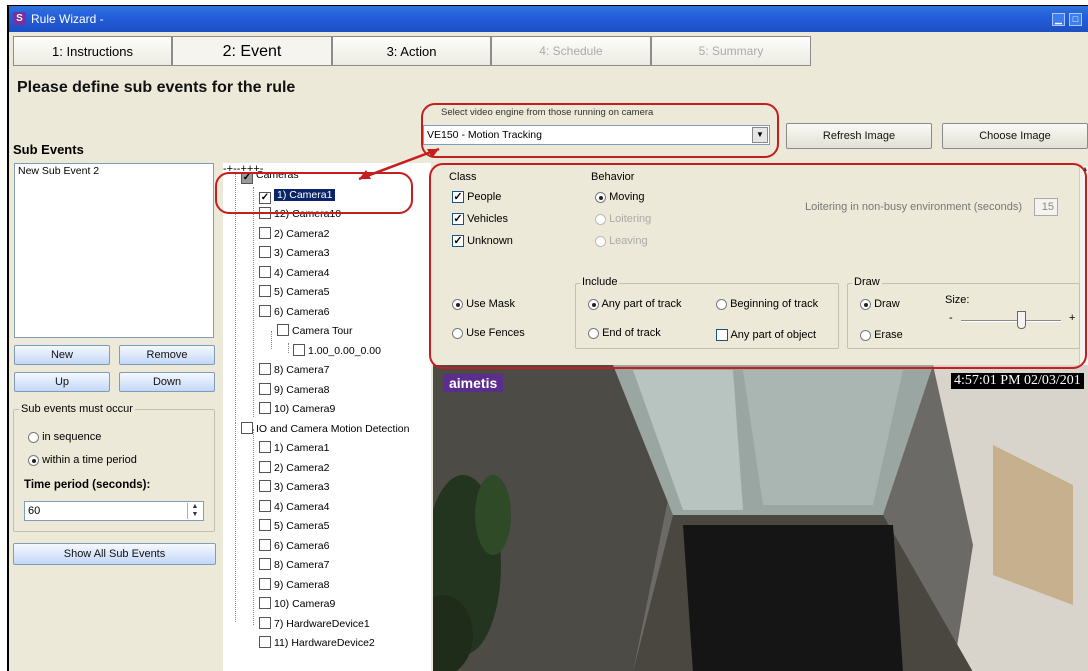 This screenshot has width=1088, height=671. What do you see at coordinates (156, 87) in the screenshot?
I see `page-title: Please define sub events for the rule` at bounding box center [156, 87].